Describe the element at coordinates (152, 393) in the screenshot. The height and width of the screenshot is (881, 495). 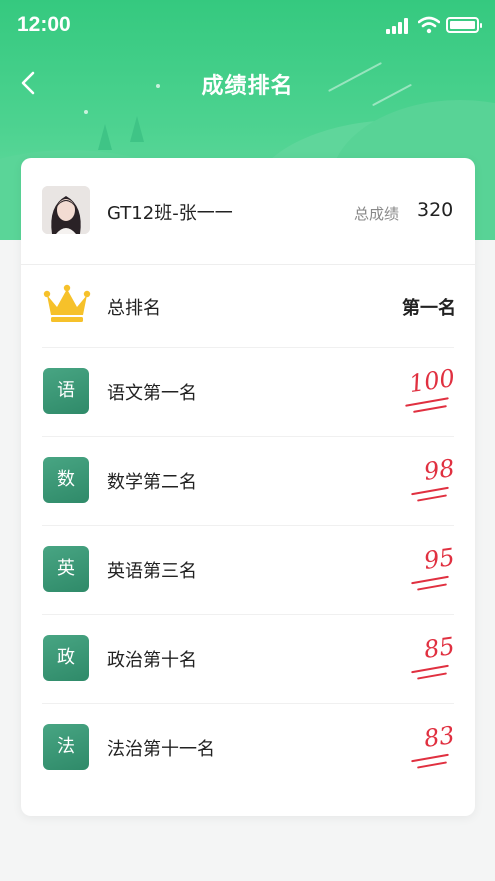
I see `subject-rank-label: 语文第一名` at that location.